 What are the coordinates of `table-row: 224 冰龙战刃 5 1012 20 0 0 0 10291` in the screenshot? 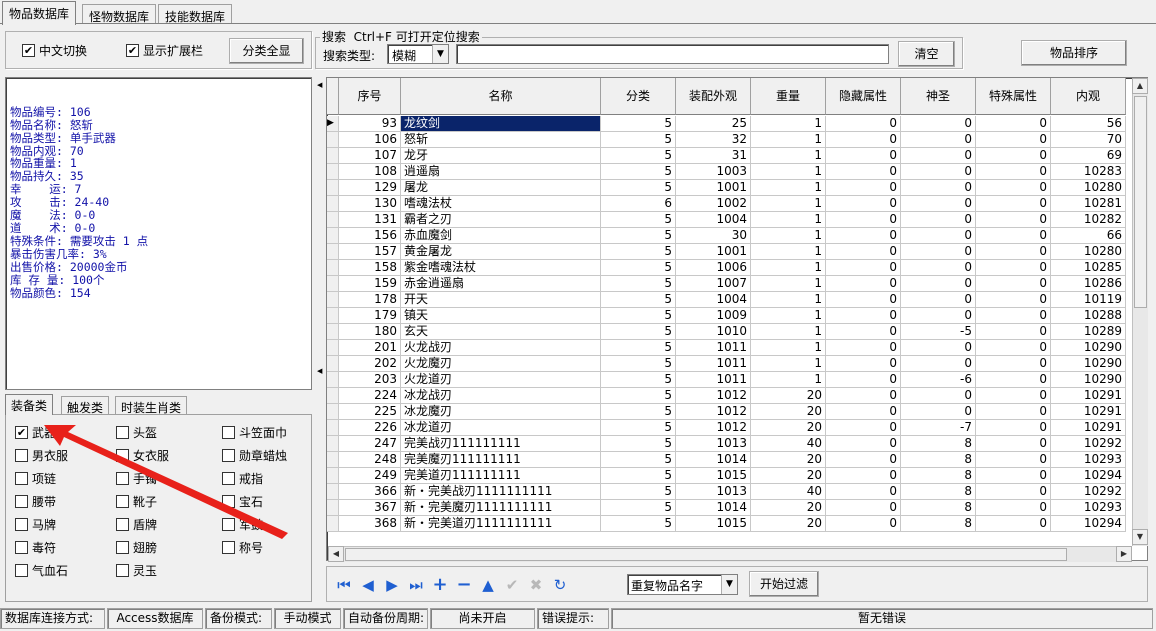 It's located at (726, 396).